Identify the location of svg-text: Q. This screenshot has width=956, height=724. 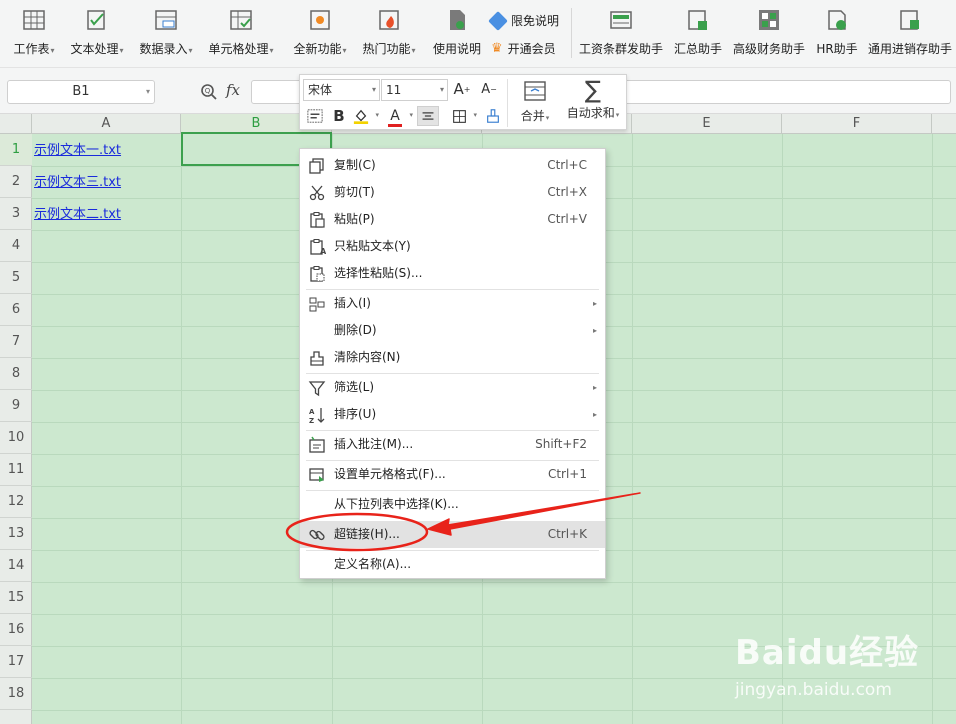
(208, 91).